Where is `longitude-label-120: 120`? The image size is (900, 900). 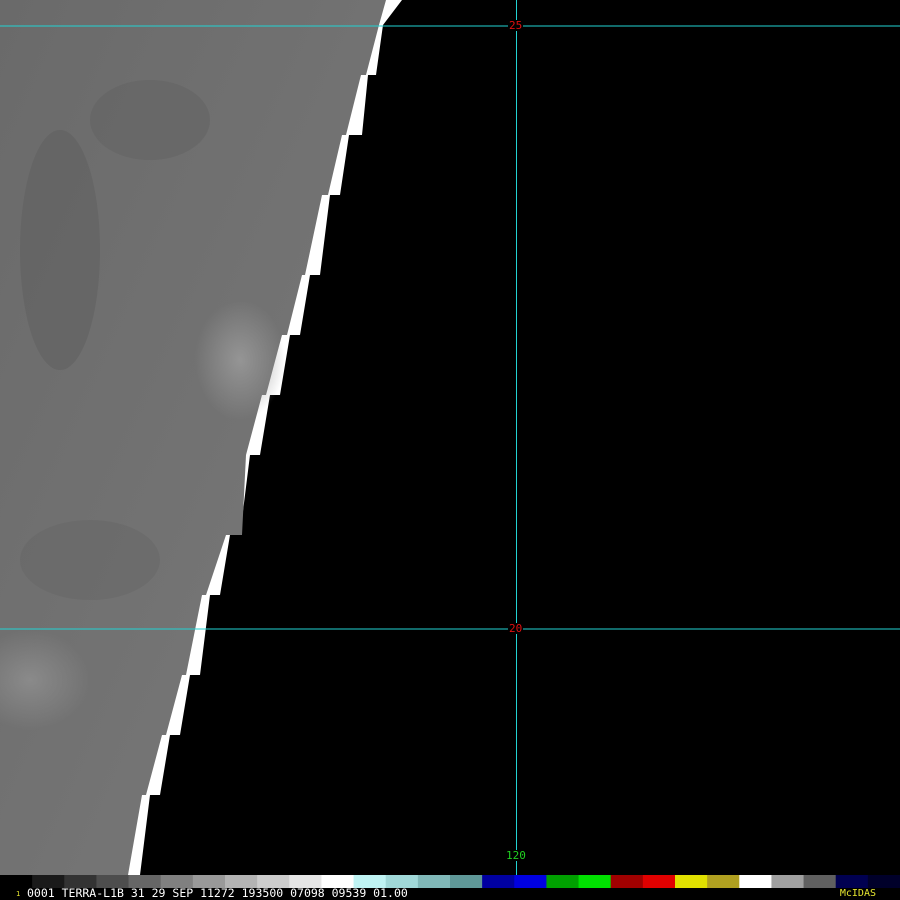 longitude-label-120: 120 is located at coordinates (516, 855).